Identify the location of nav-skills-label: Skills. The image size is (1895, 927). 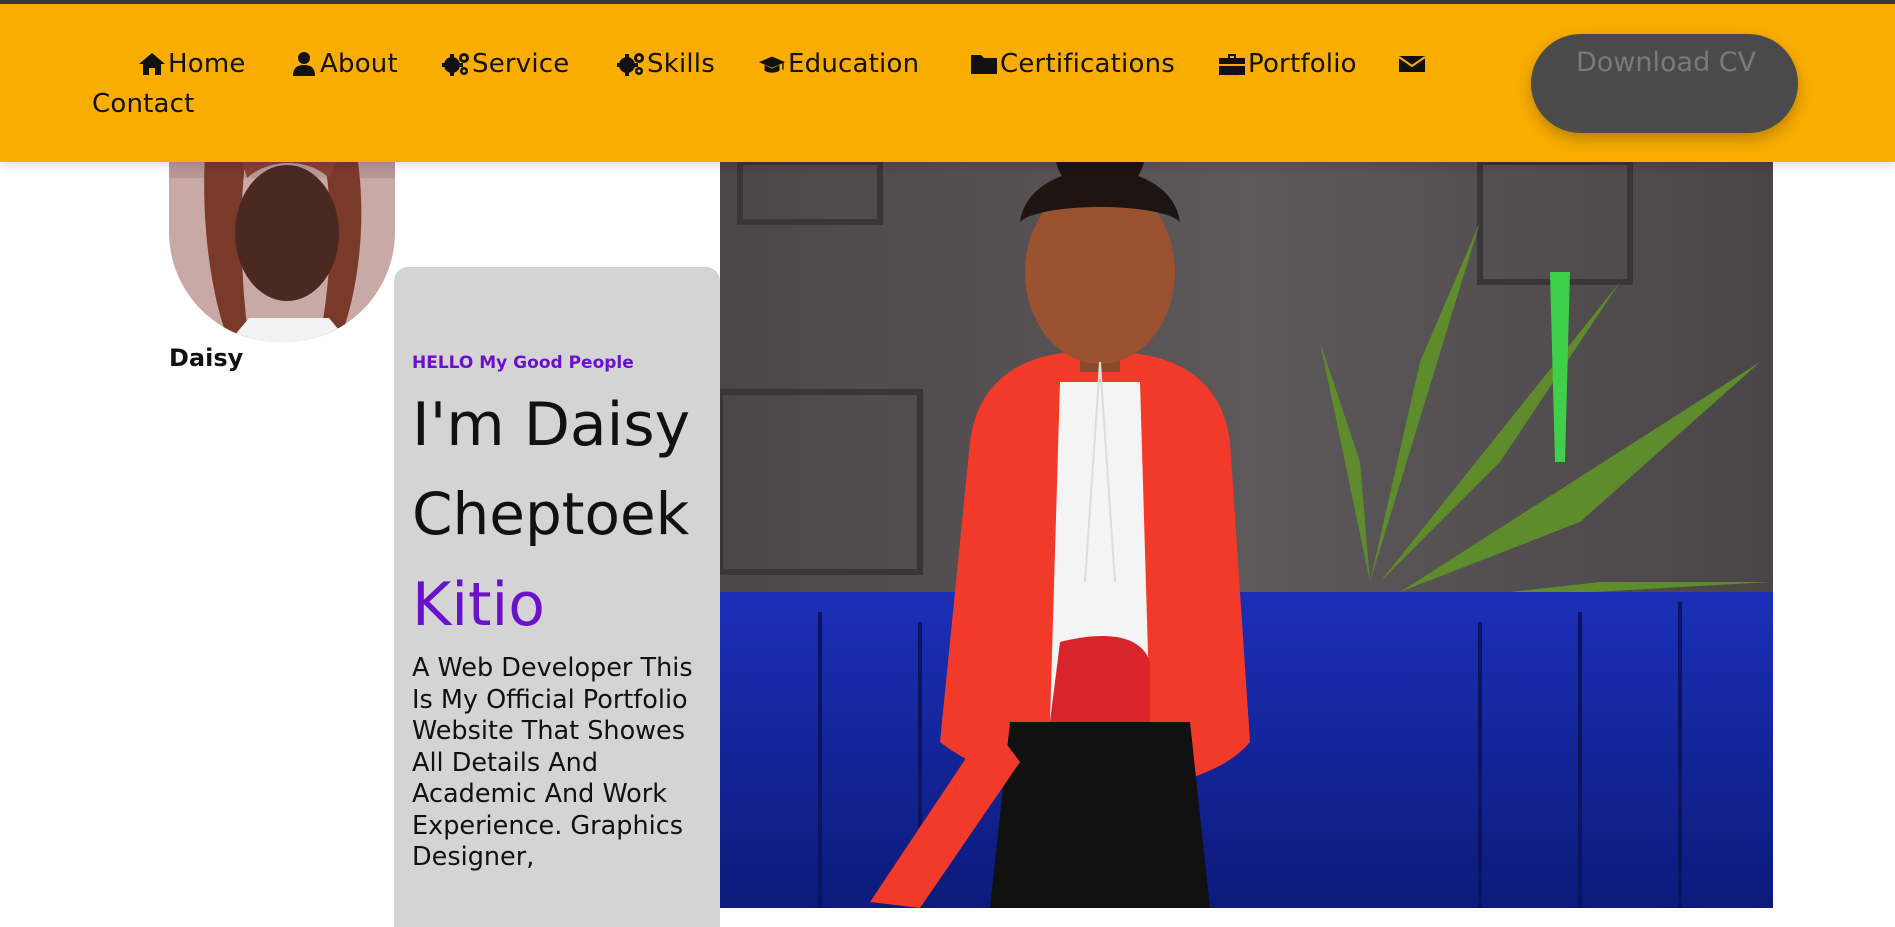
(681, 64).